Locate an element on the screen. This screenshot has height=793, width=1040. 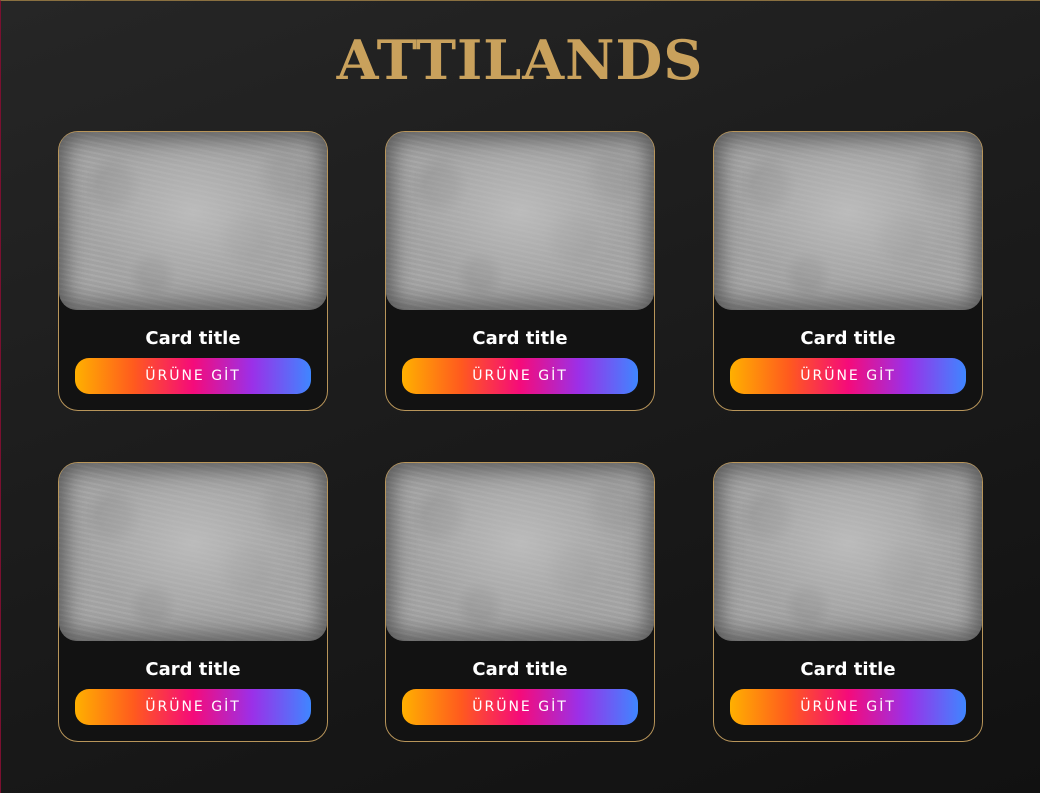
brand-title: ATTILANDS is located at coordinates (520, 60).